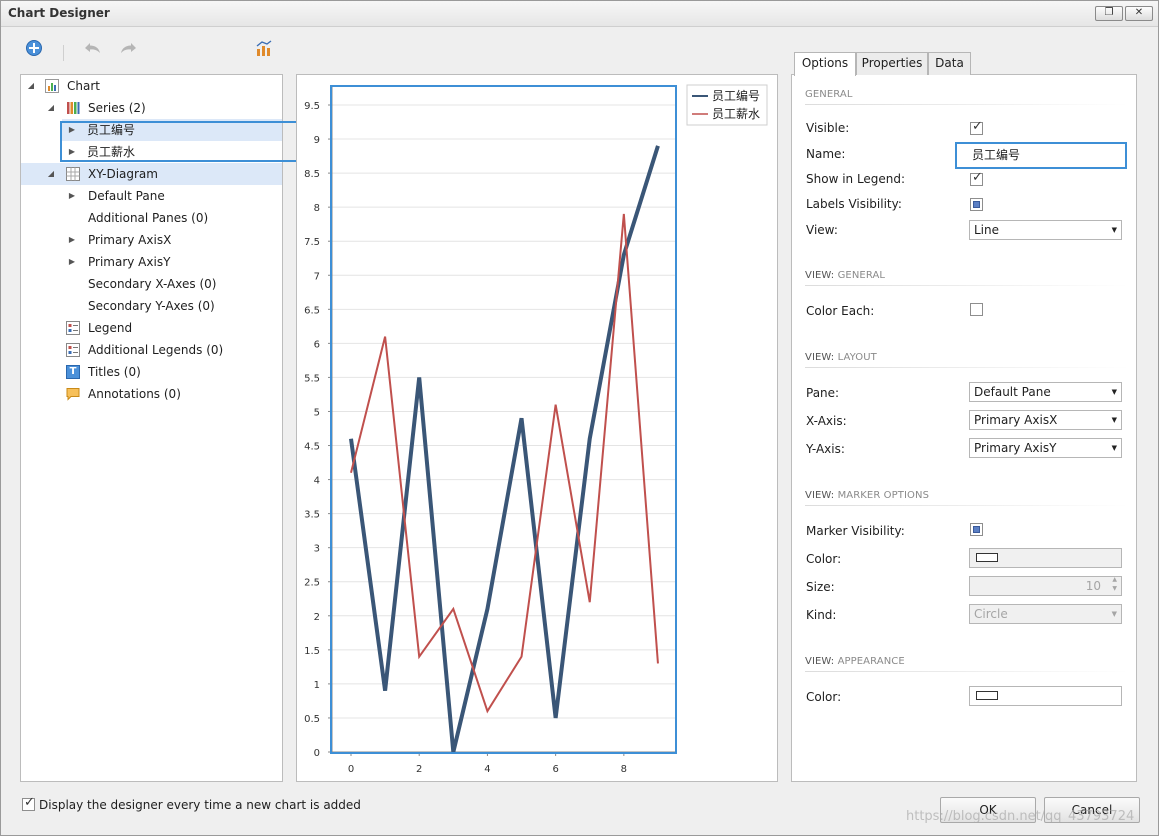 Image resolution: width=1159 pixels, height=836 pixels. I want to click on color-each-checkbox, so click(976, 309).